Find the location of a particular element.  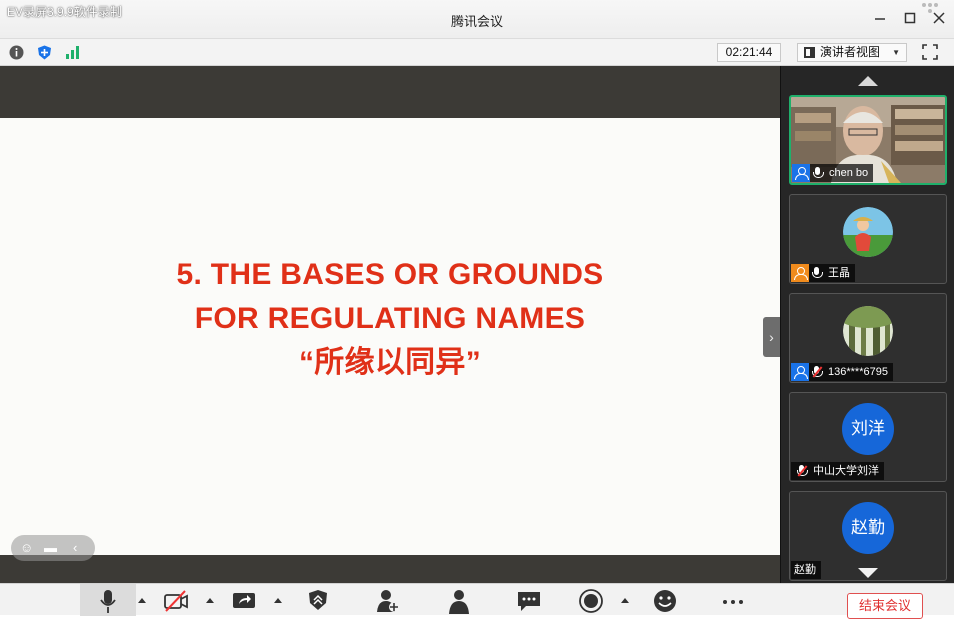

participant-name: 王晶 is located at coordinates (839, 273).